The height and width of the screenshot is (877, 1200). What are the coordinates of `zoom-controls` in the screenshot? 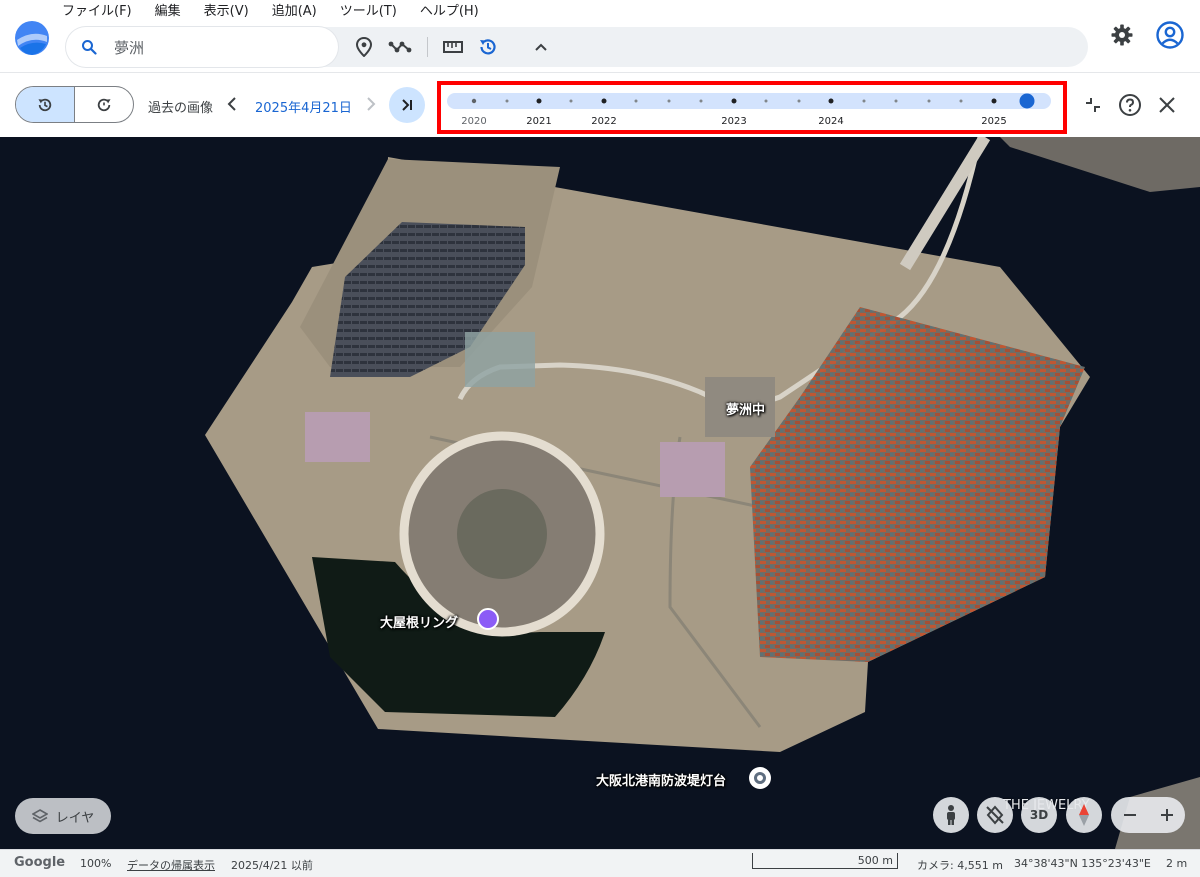 It's located at (1148, 815).